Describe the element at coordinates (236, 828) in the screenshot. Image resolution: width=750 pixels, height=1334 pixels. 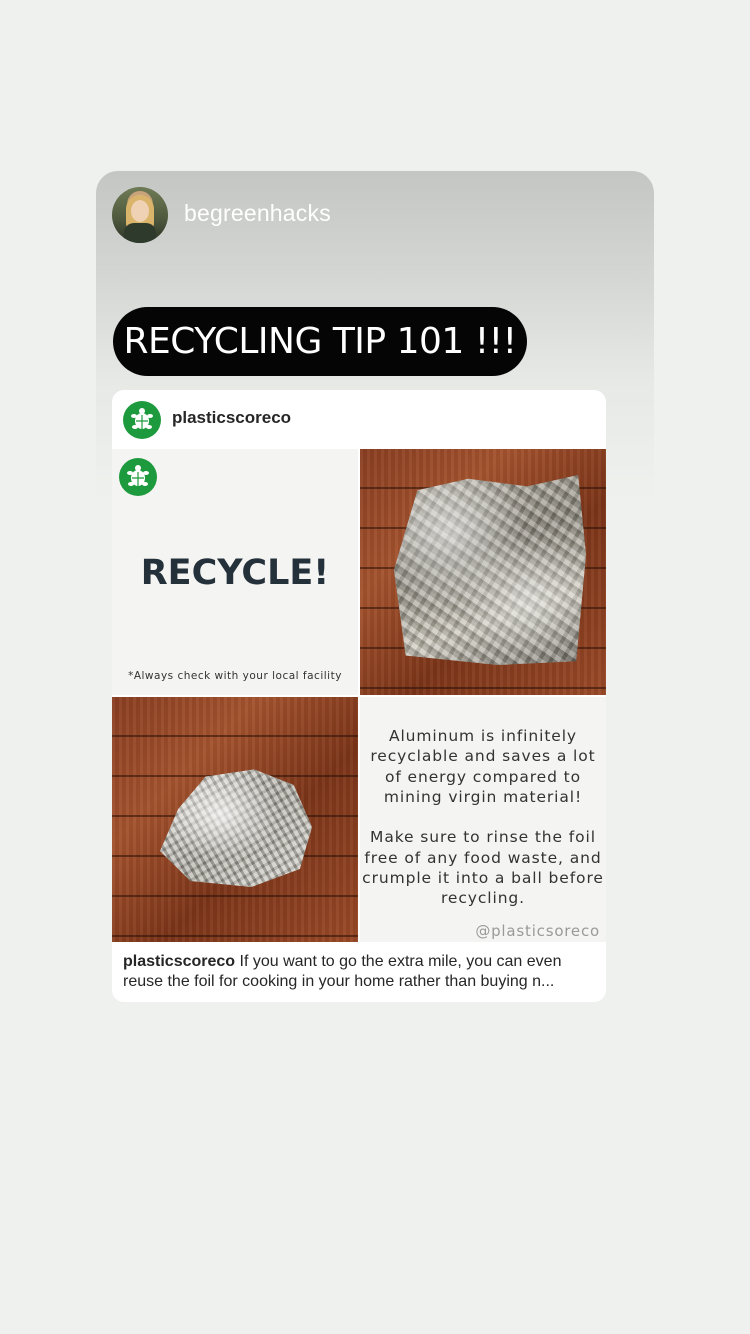
I see `crumpled-foil-ball` at that location.